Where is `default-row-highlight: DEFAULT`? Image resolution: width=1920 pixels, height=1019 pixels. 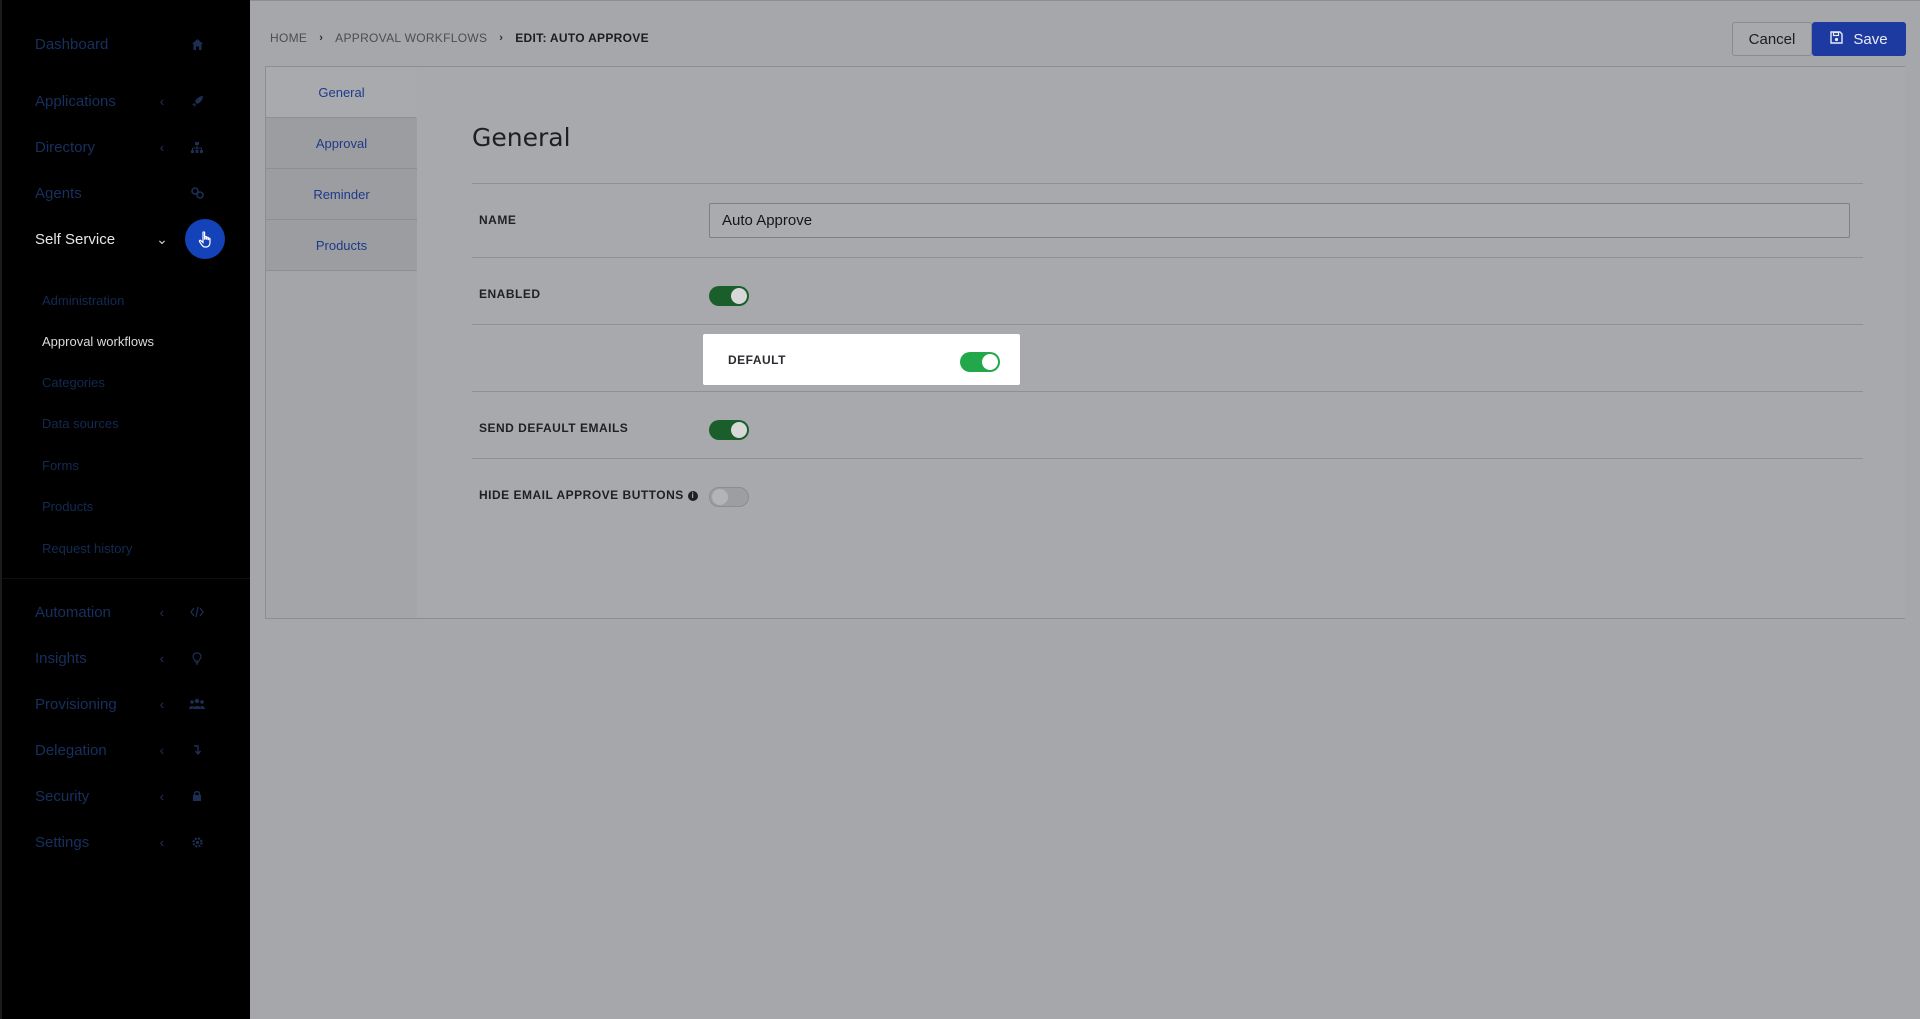 default-row-highlight: DEFAULT is located at coordinates (861, 359).